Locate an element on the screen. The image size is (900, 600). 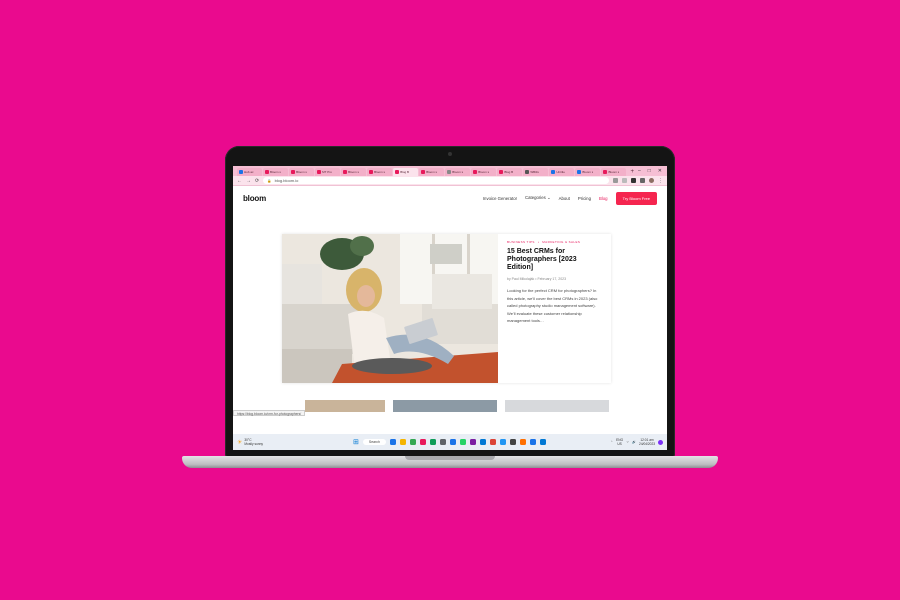
post-meta: by Paul Mikolaják • February 17, 2023 is located at coordinates (554, 279).